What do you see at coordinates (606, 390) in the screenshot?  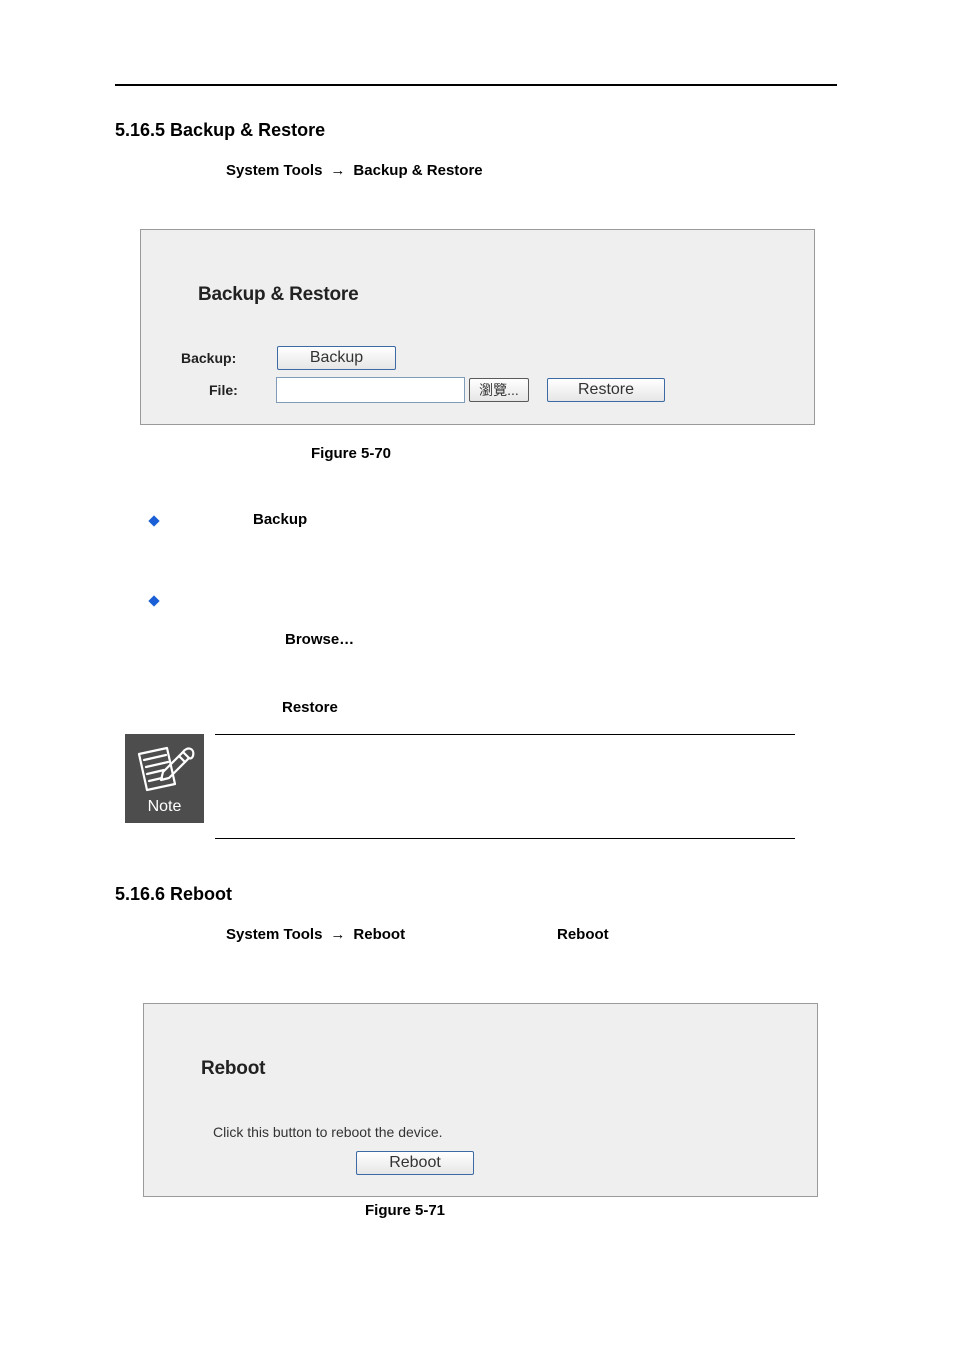 I see `restore-button: Restore` at bounding box center [606, 390].